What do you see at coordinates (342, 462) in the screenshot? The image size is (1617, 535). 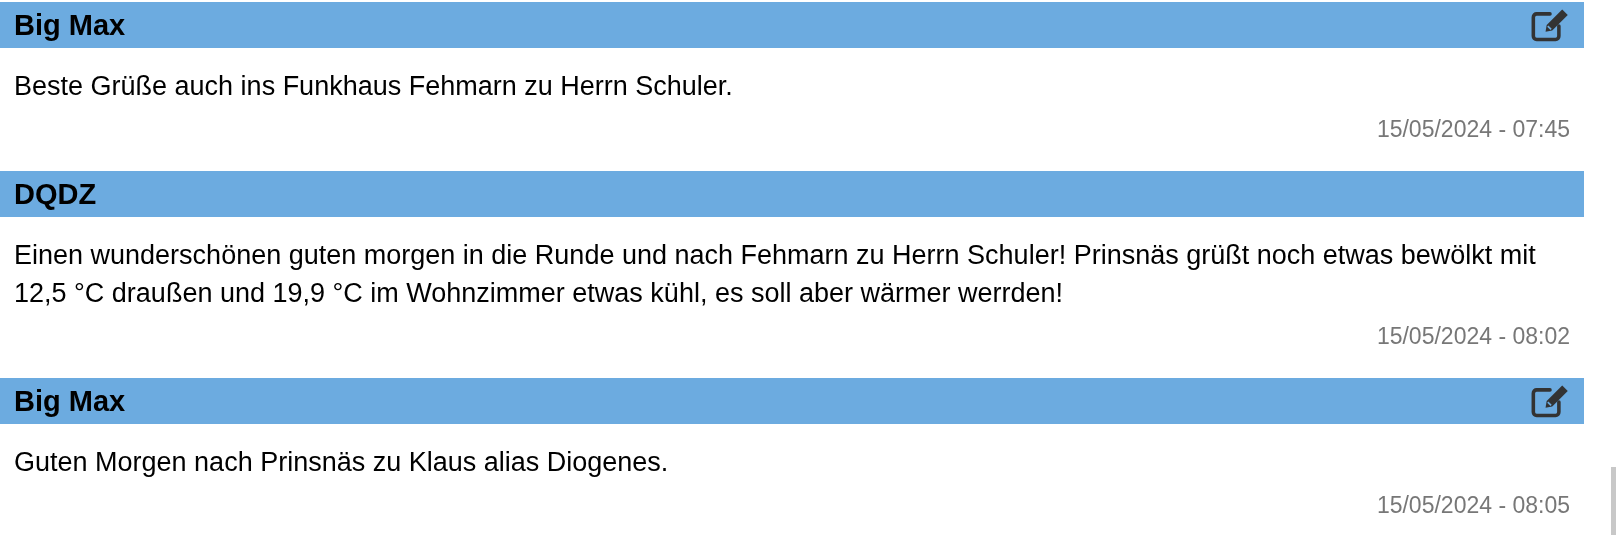 I see `message-text: Guten Morgen nach Prinsnäs zu Klaus alias Diogenes.` at bounding box center [342, 462].